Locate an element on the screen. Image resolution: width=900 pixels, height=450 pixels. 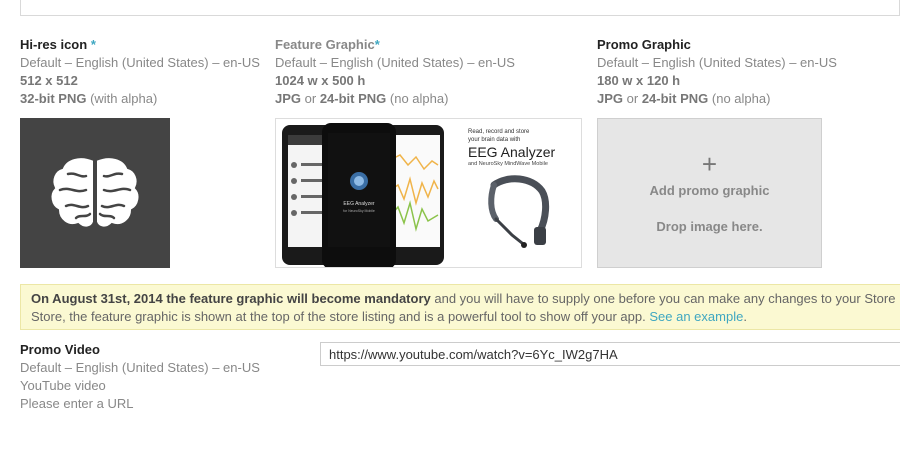
hires-icon-format: 32-bit PNG (with alpha) is located at coordinates (89, 98).